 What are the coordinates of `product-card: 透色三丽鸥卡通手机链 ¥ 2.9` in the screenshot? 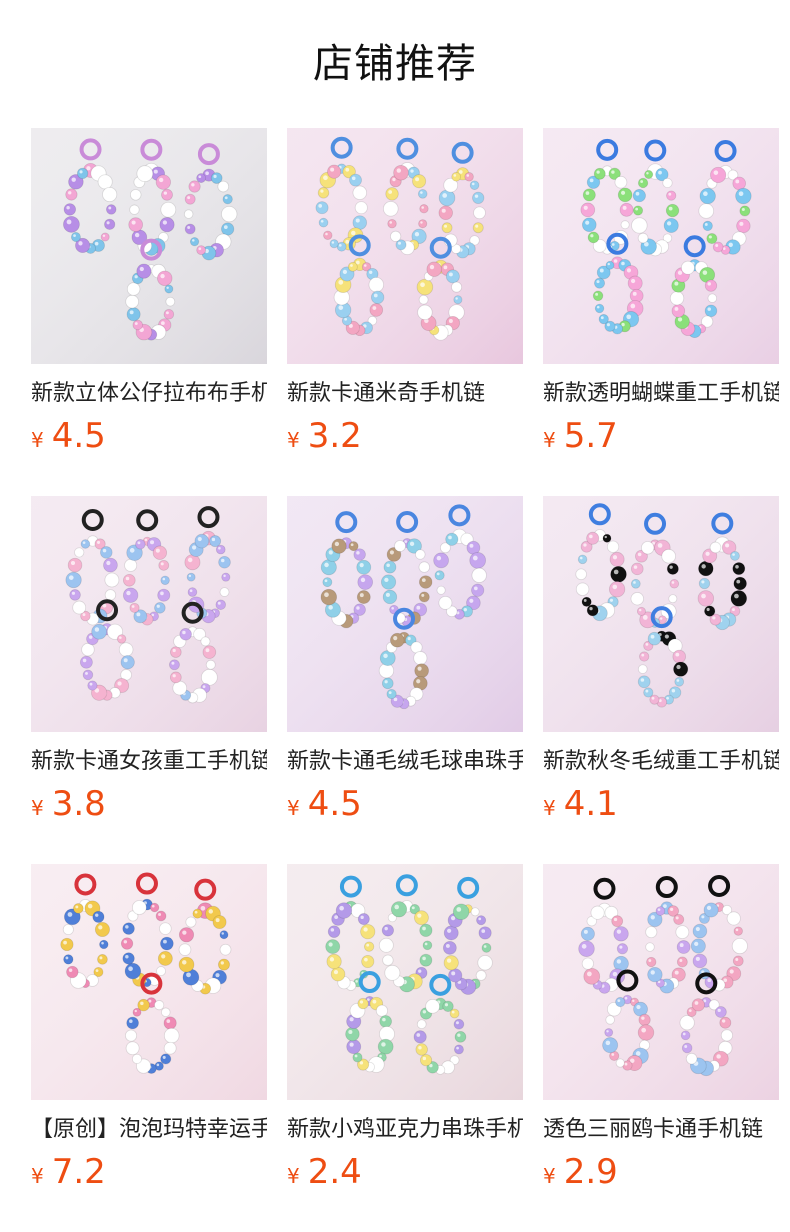 It's located at (661, 1028).